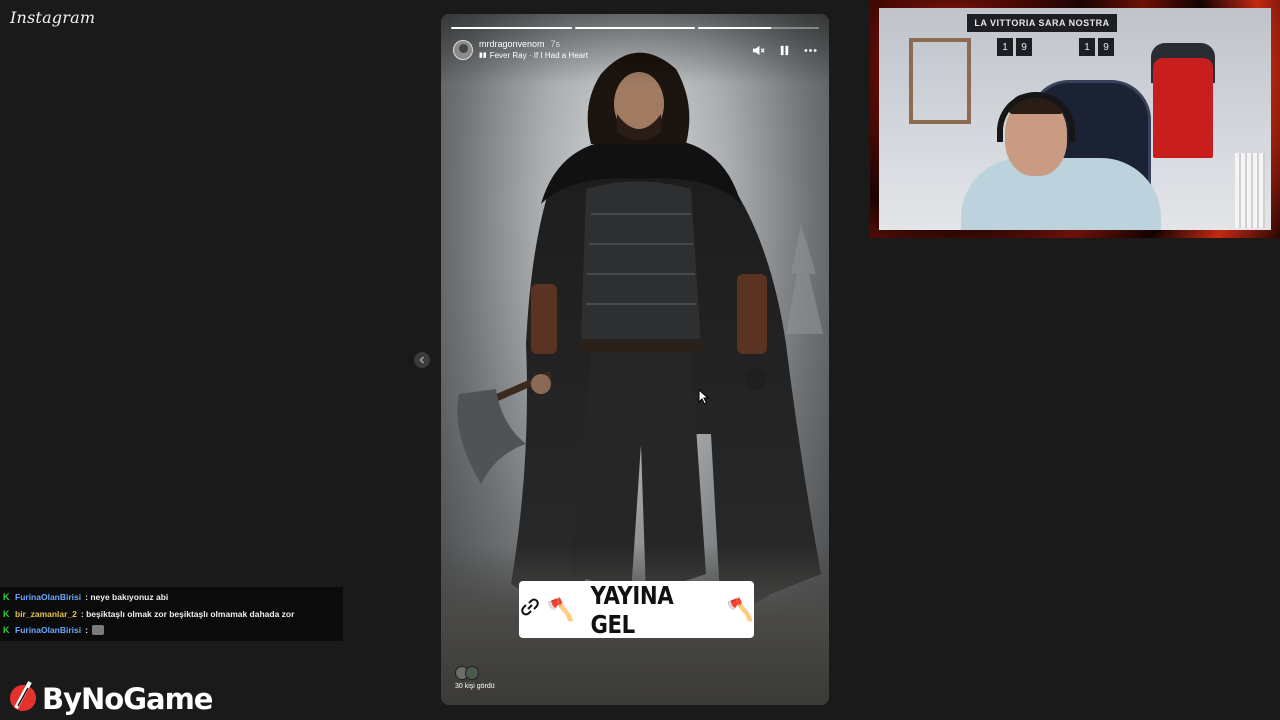 This screenshot has width=1280, height=720. What do you see at coordinates (1042, 23) in the screenshot?
I see `wall-banner: LA VITTORIA SARA NOSTRA` at bounding box center [1042, 23].